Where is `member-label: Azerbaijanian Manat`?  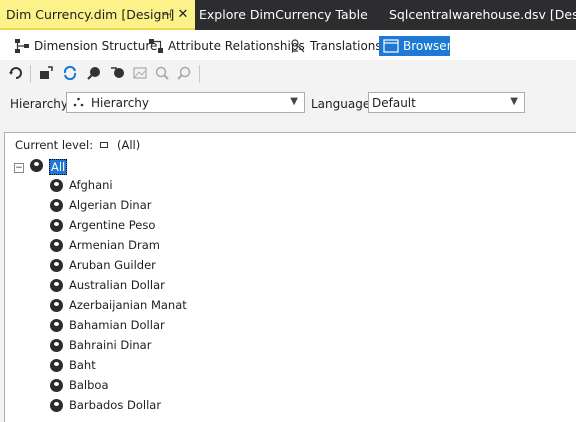 member-label: Azerbaijanian Manat is located at coordinates (128, 305).